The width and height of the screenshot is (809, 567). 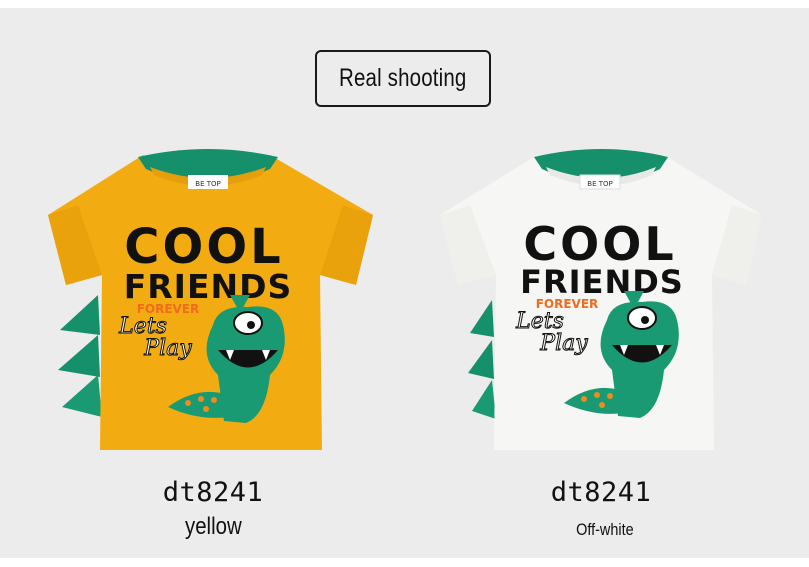 I want to click on real-shooting-banner: Real shooting, so click(x=403, y=78).